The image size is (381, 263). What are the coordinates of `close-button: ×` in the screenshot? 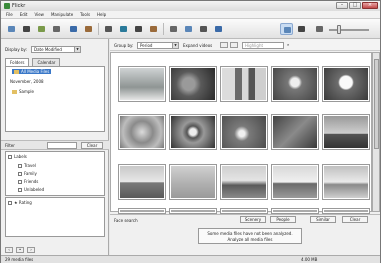 It's located at (370, 5).